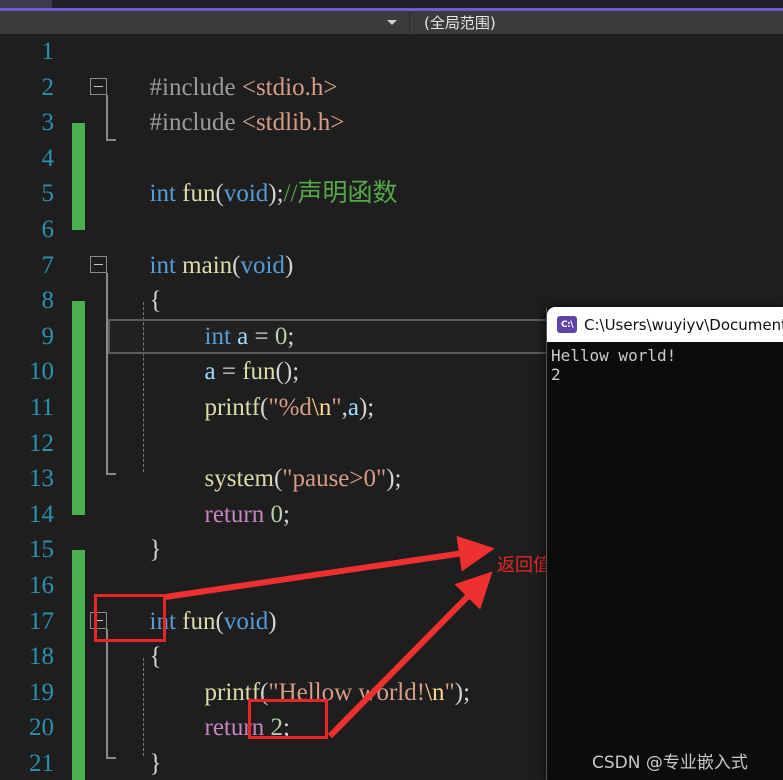 The image size is (783, 780). I want to click on line-number: 2, so click(48, 87).